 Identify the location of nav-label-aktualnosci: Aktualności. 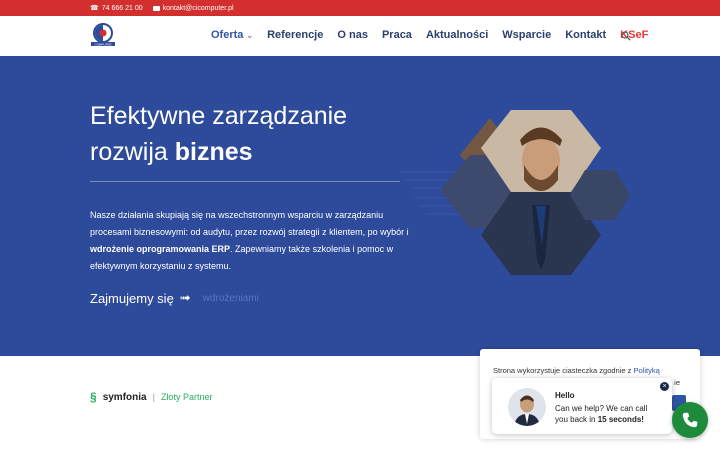
(457, 35).